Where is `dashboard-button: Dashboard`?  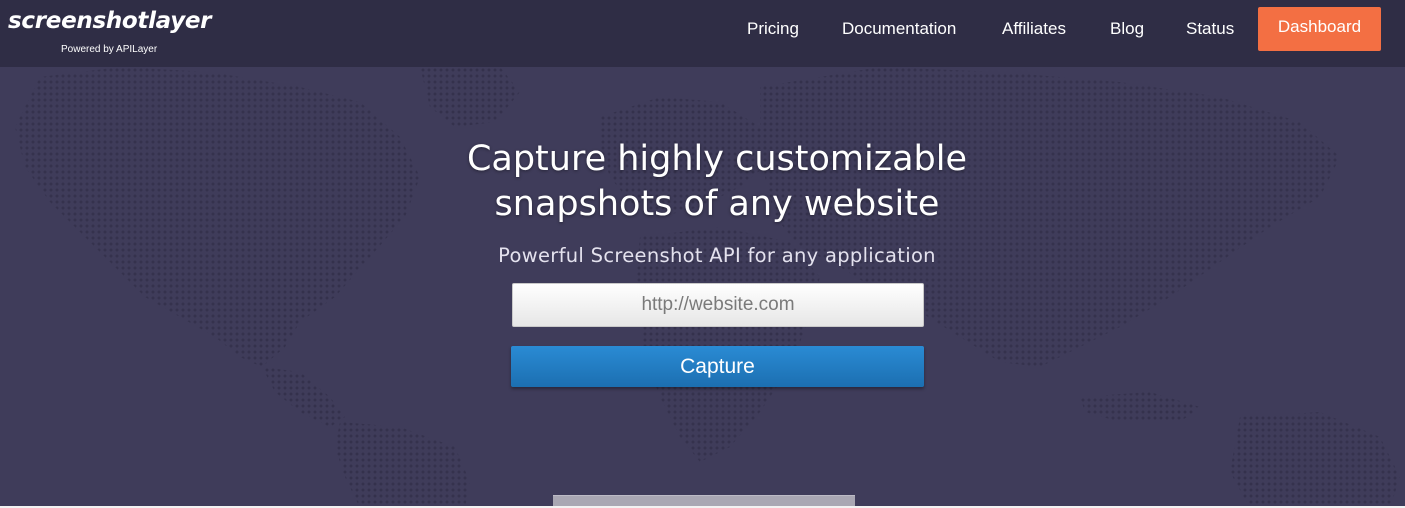 dashboard-button: Dashboard is located at coordinates (1319, 29).